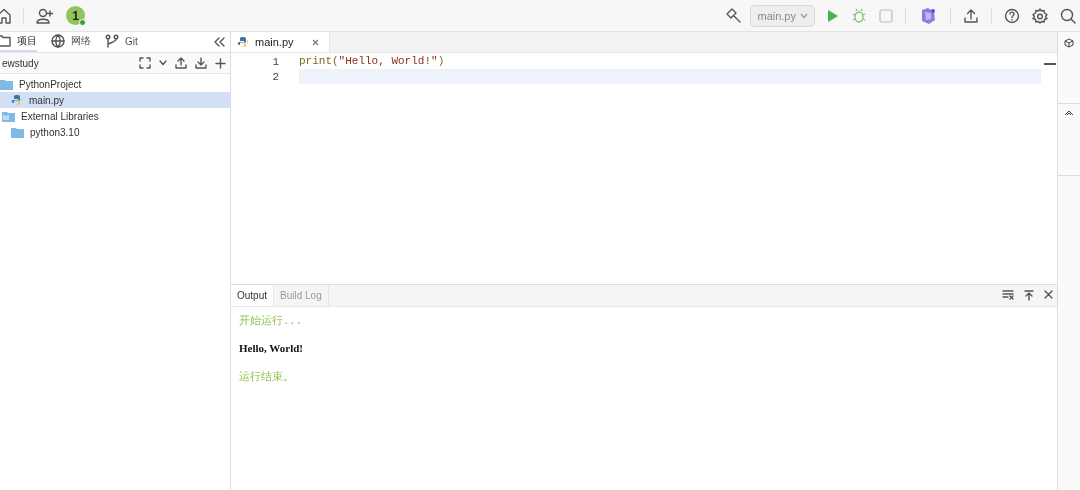  What do you see at coordinates (275, 76) in the screenshot?
I see `line-number: 2` at bounding box center [275, 76].